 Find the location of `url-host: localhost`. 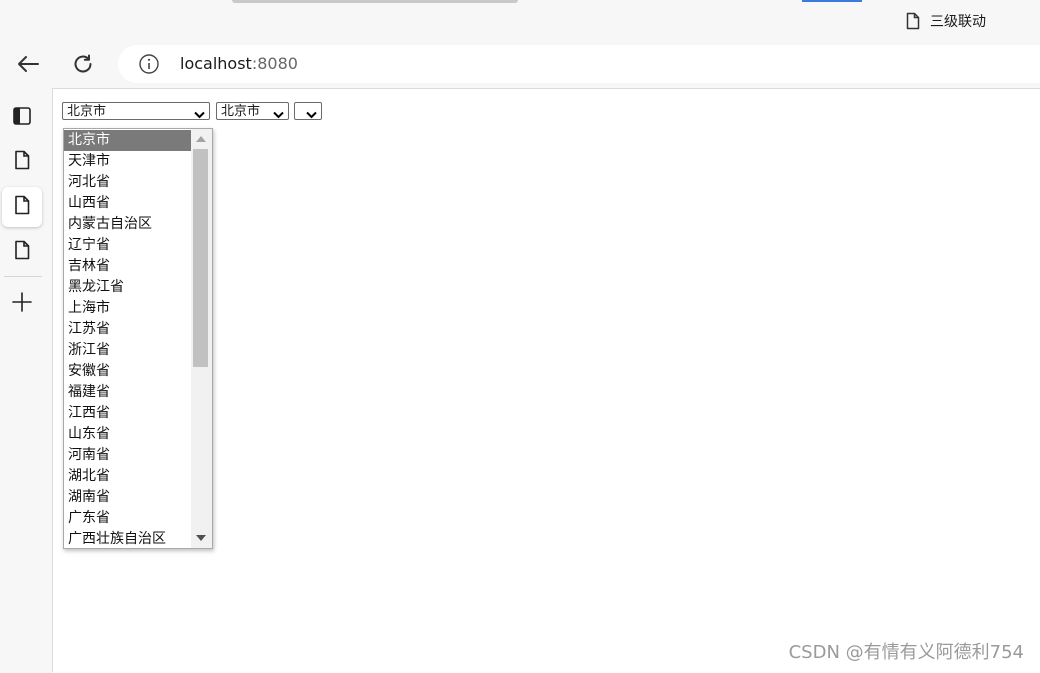

url-host: localhost is located at coordinates (216, 63).